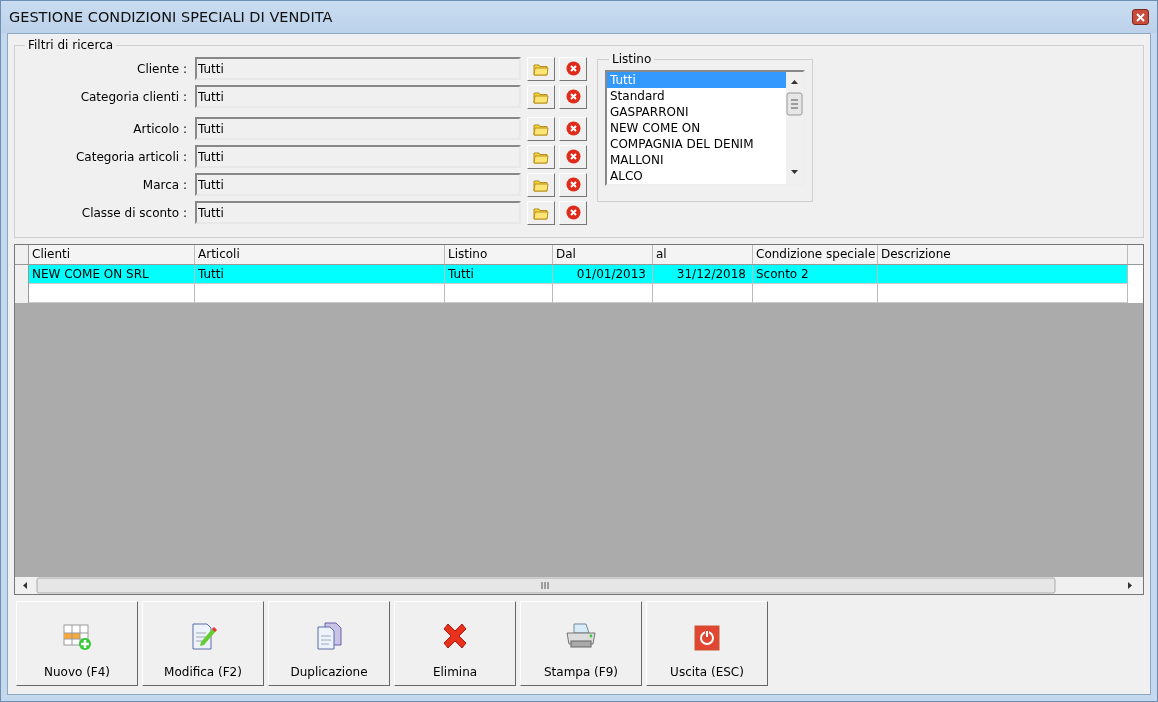 This screenshot has width=1158, height=702. I want to click on column-header: al, so click(703, 254).